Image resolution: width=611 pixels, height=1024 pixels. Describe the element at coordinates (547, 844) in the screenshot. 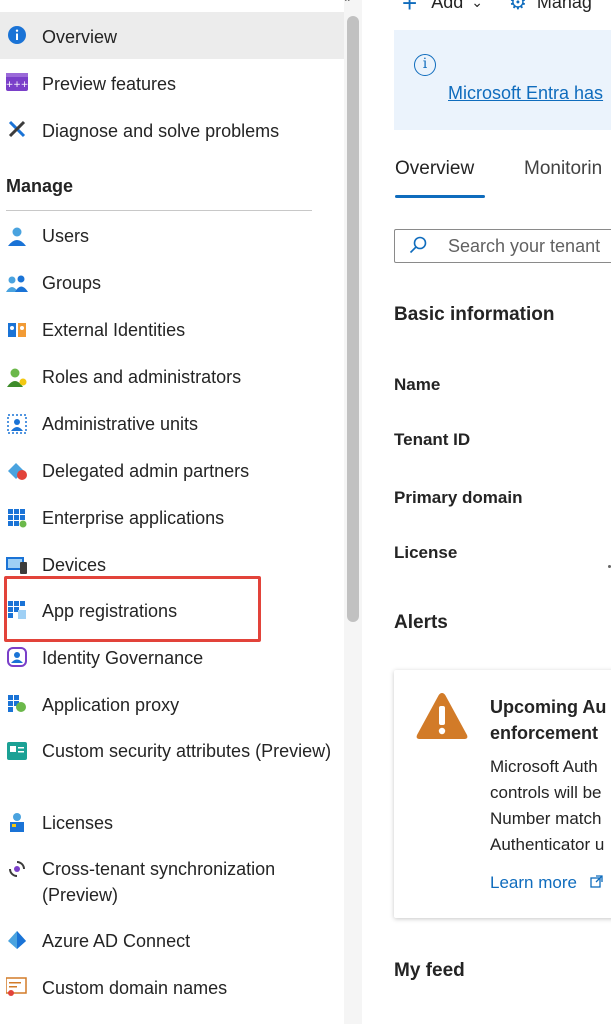

I see `alert-body-line: Authenticator u` at that location.